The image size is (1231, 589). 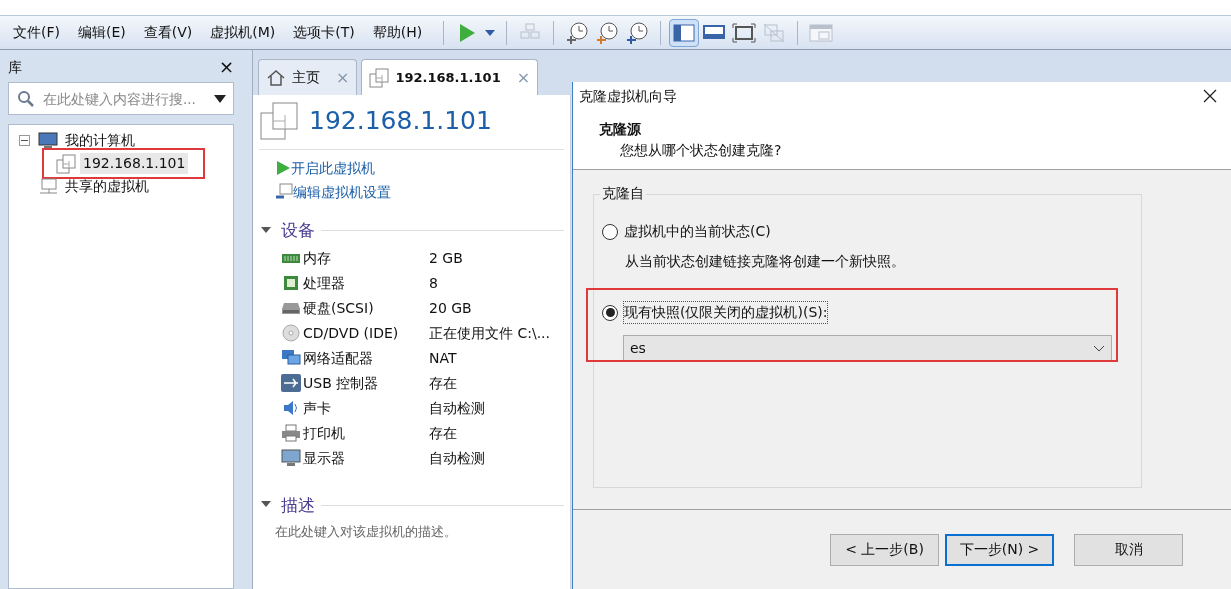 I want to click on vm-large-icon, so click(x=279, y=121).